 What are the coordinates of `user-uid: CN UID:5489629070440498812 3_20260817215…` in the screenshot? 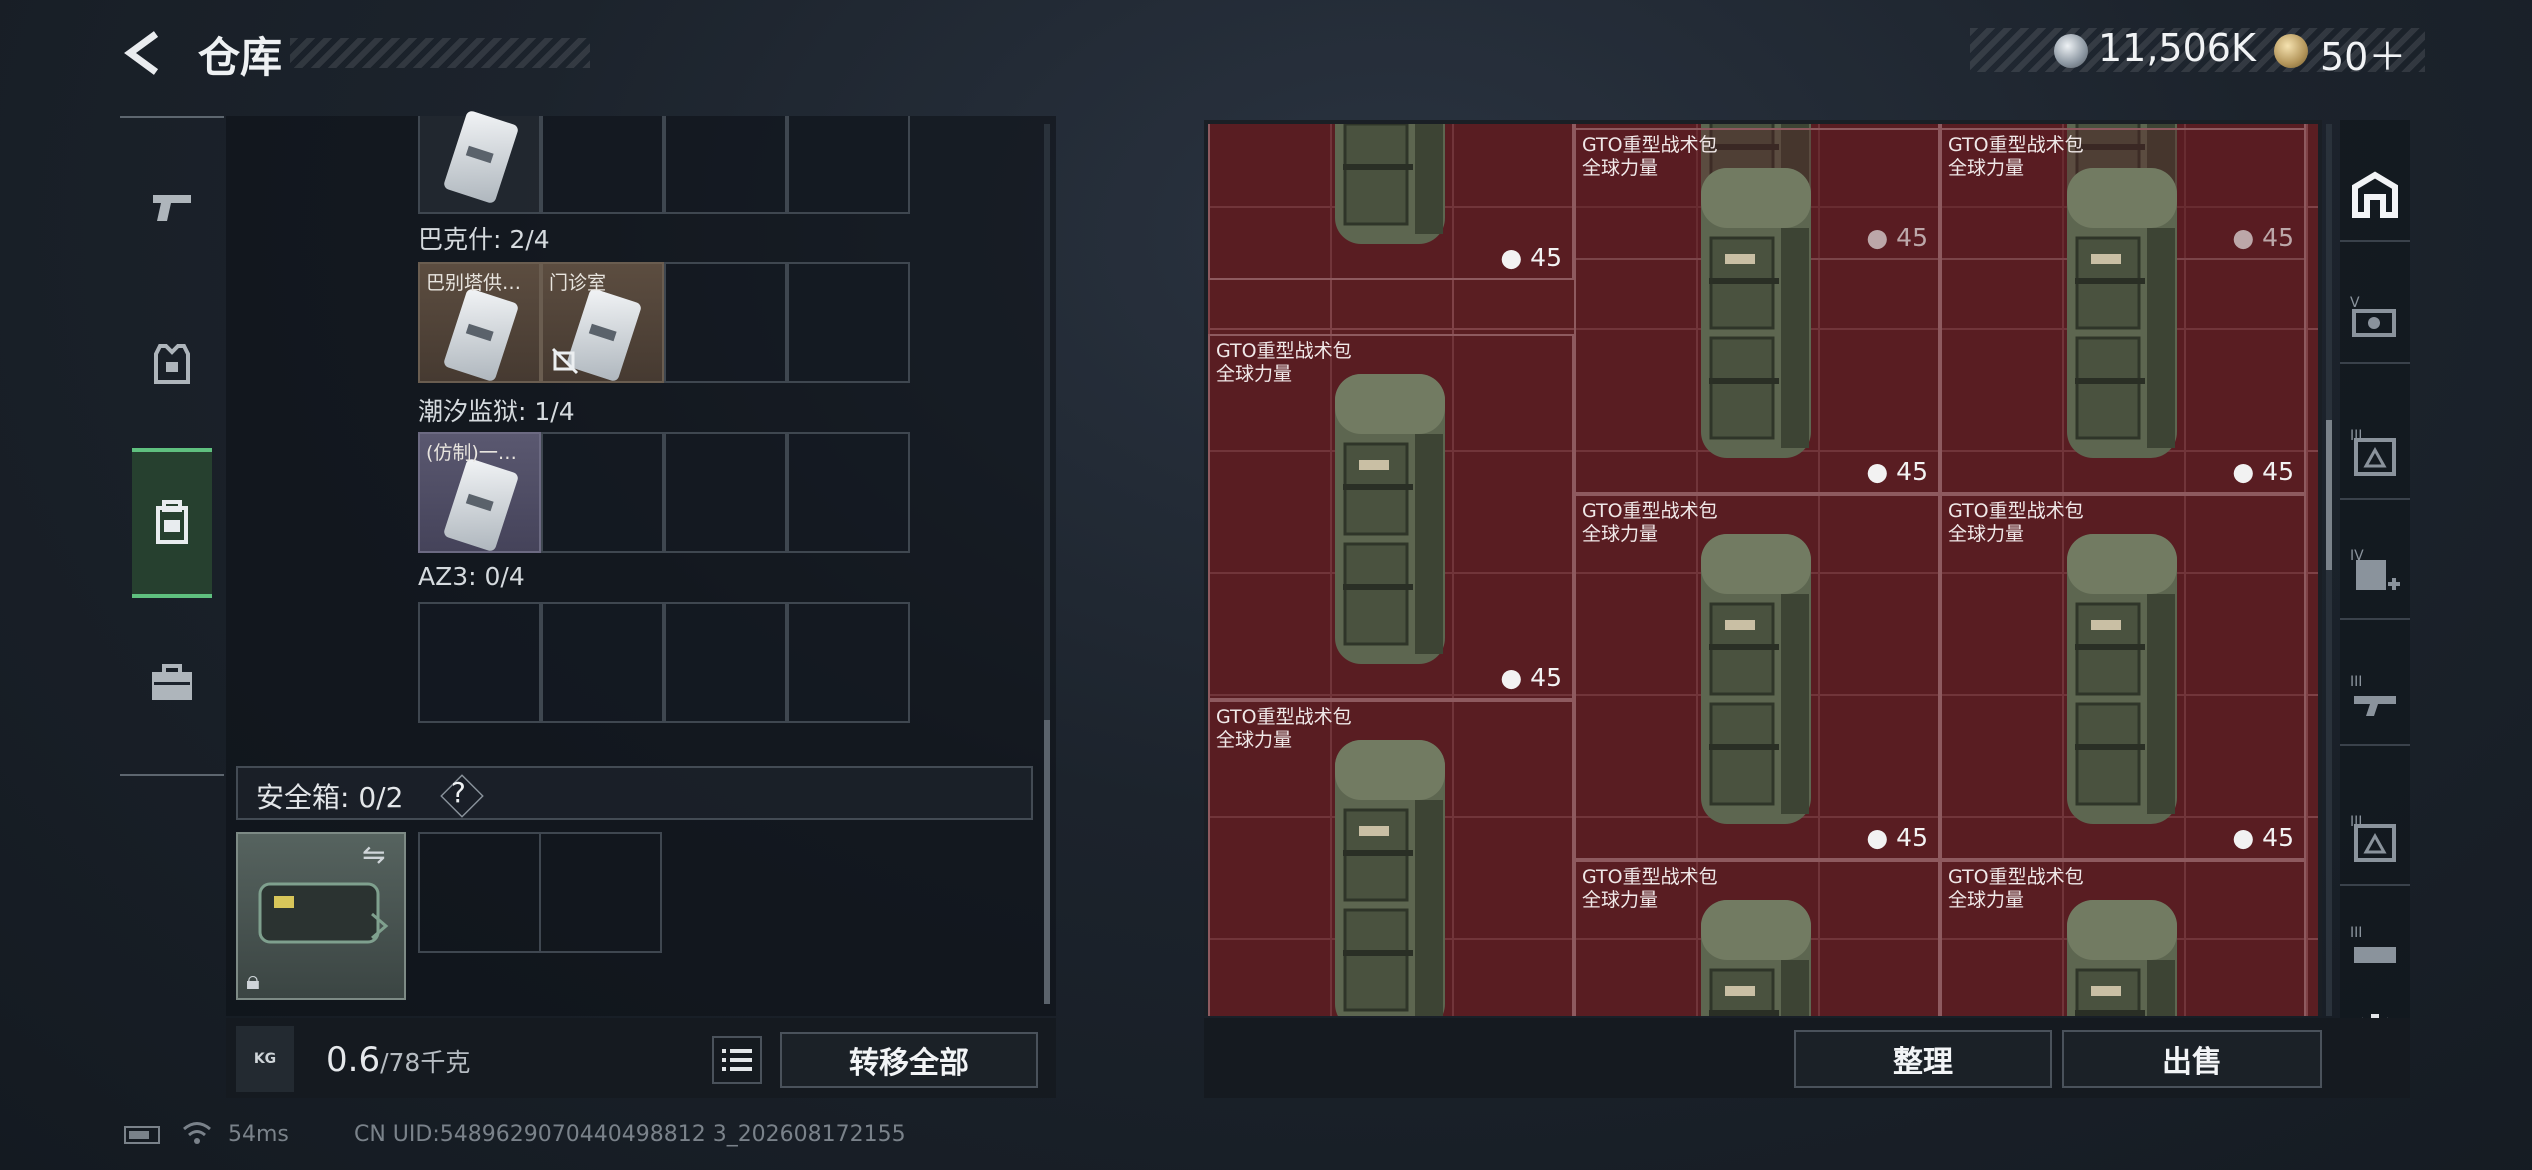 It's located at (630, 1134).